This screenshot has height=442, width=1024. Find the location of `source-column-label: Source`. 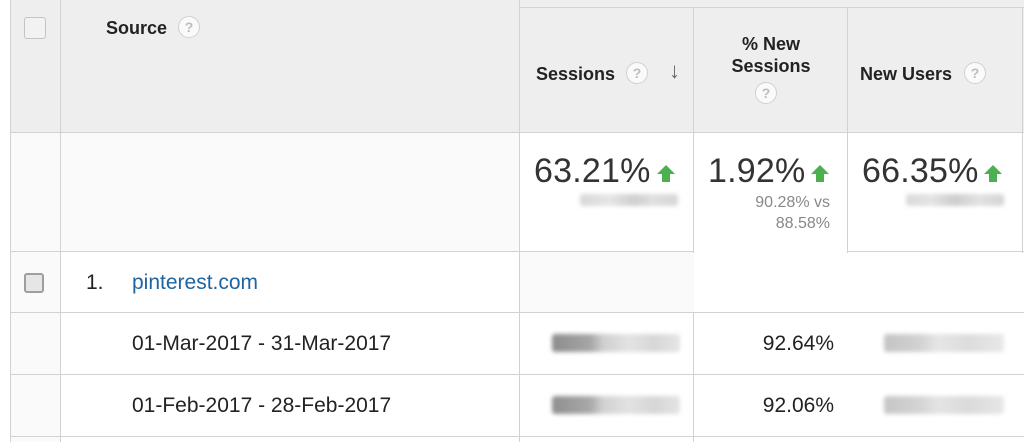

source-column-label: Source is located at coordinates (137, 28).